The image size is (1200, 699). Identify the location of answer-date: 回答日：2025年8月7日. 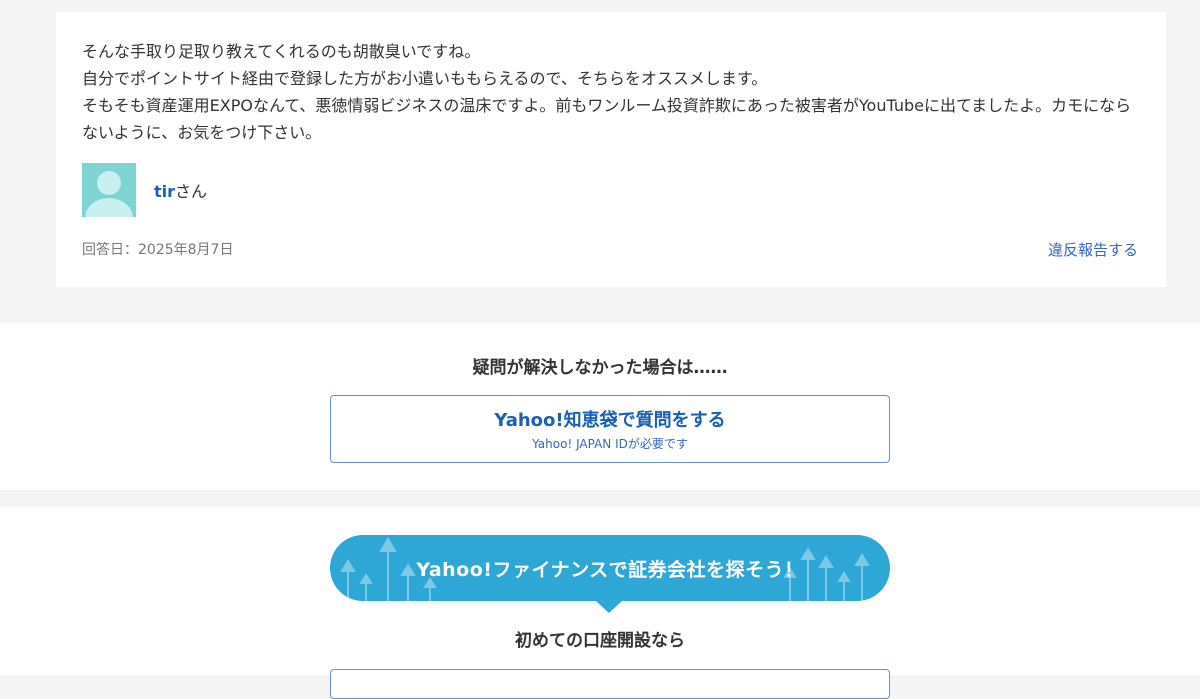
(158, 250).